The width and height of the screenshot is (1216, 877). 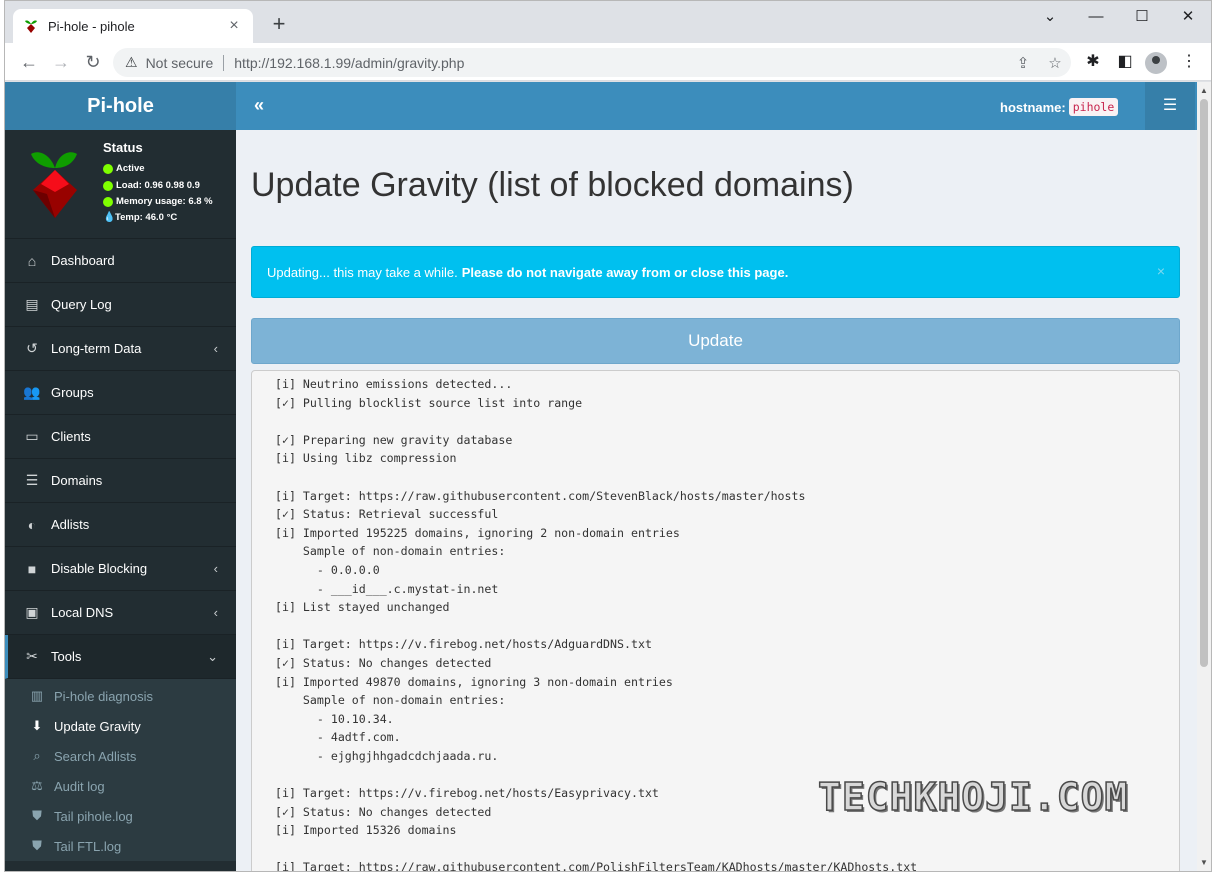 What do you see at coordinates (70, 524) in the screenshot?
I see `sidebar-item-label: Adlists` at bounding box center [70, 524].